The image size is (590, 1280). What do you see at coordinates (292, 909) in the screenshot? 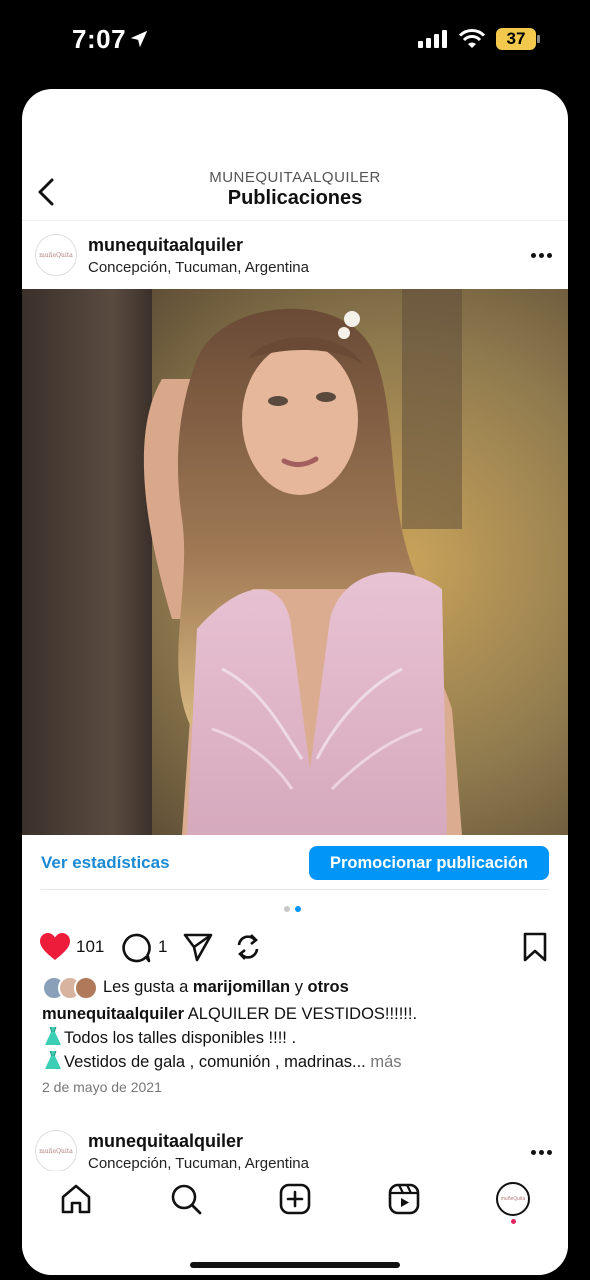
I see `carousel-indicator` at bounding box center [292, 909].